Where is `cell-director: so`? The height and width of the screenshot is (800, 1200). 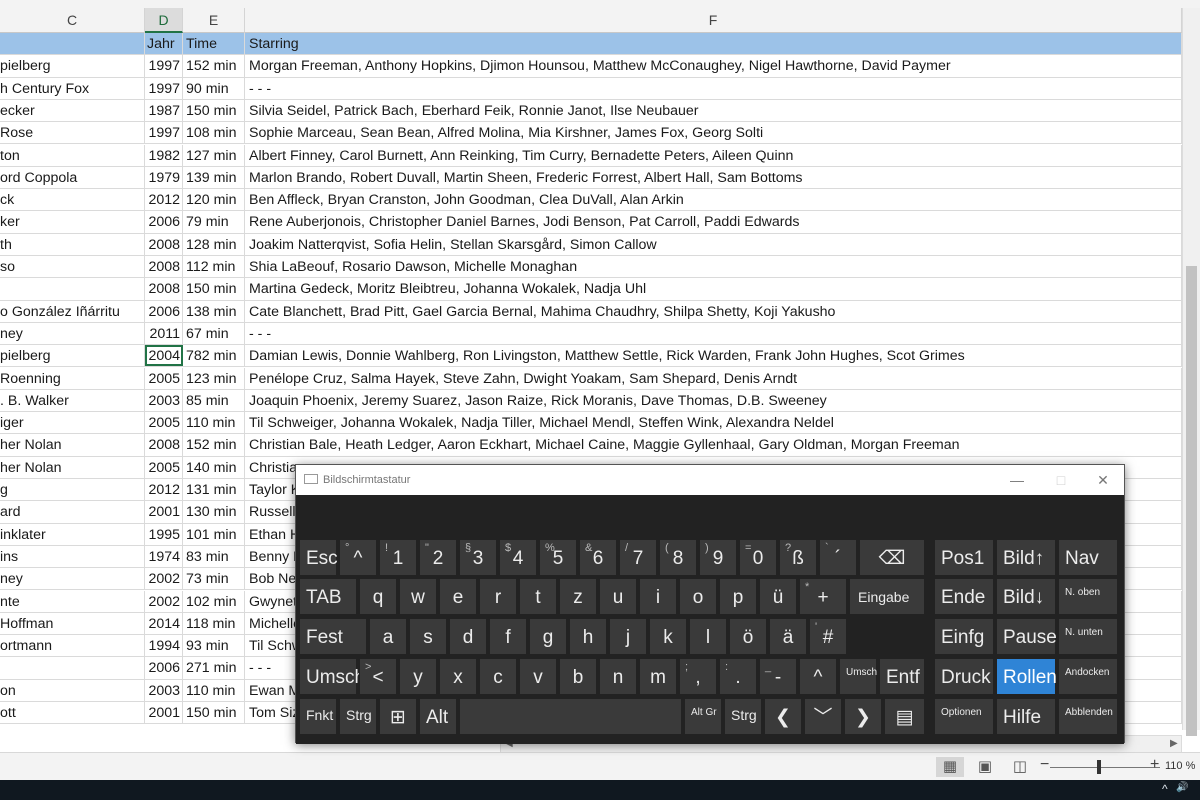 cell-director: so is located at coordinates (72, 267).